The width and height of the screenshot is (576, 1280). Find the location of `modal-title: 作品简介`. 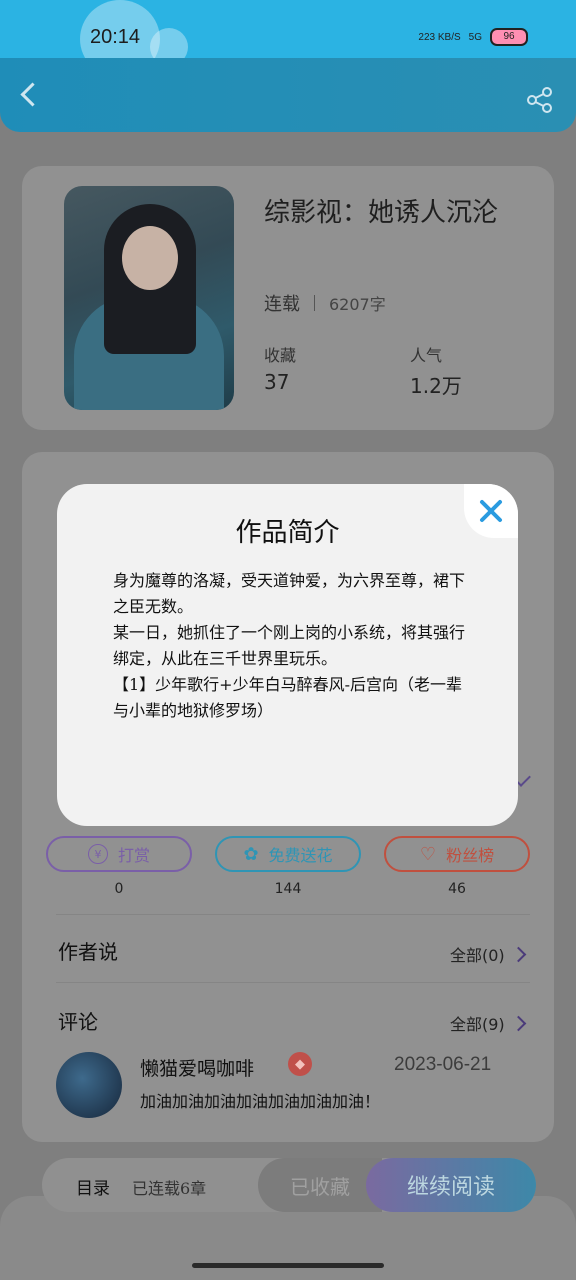

modal-title: 作品简介 is located at coordinates (287, 533).